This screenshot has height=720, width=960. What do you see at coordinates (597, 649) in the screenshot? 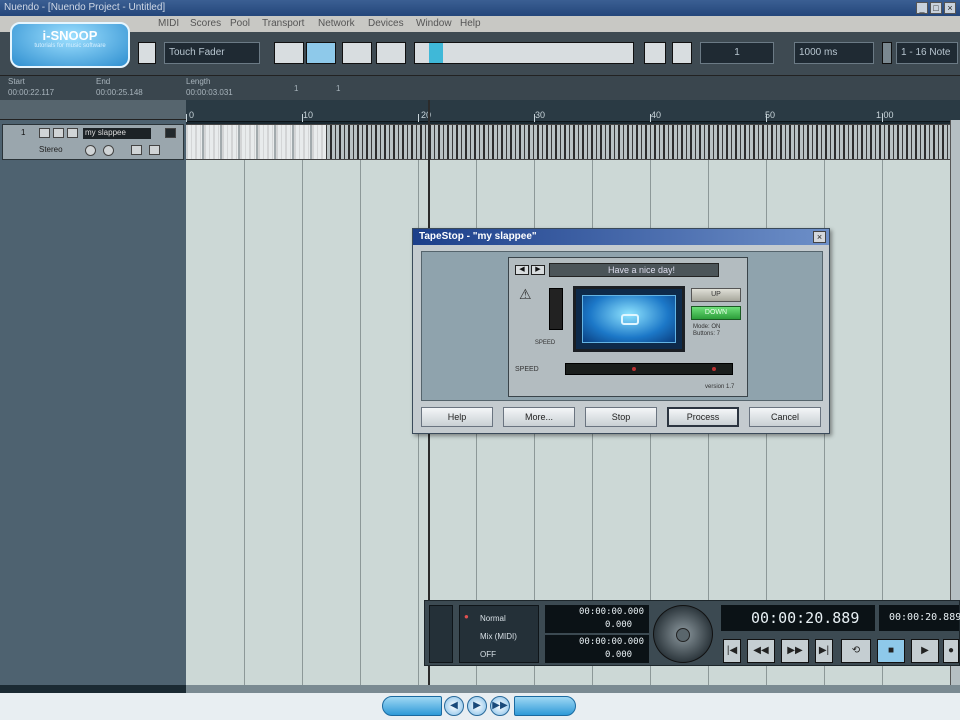
I see `right-locator: 00:00:00.000 0.000` at bounding box center [597, 649].